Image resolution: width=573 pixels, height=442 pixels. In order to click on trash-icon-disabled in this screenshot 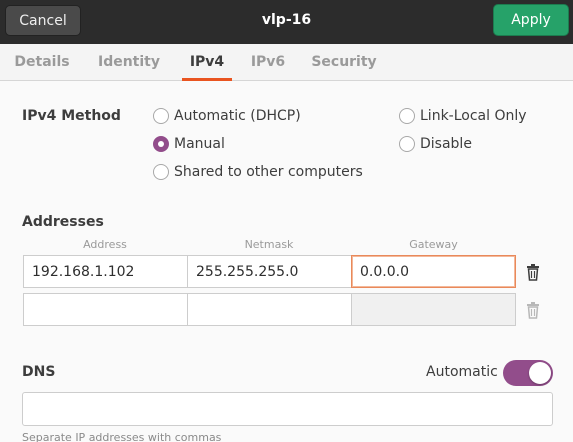, I will do `click(533, 310)`.